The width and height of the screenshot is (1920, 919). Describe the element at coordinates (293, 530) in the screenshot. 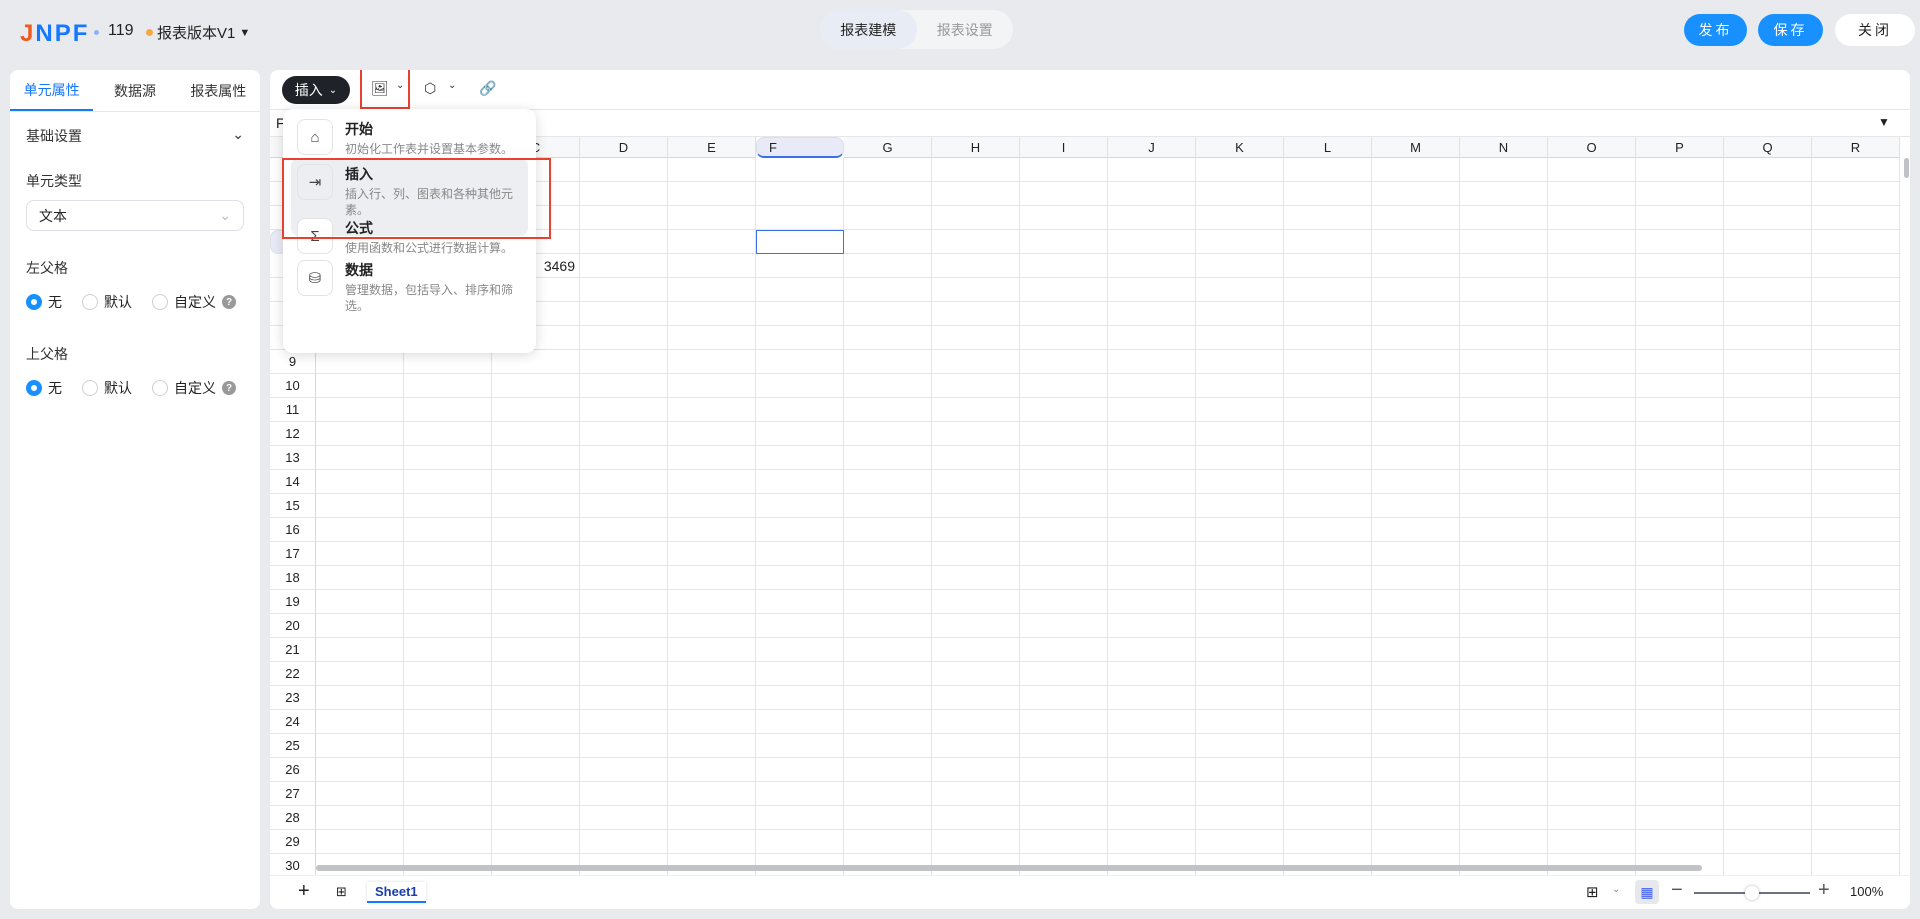

I see `row-header: 16` at that location.